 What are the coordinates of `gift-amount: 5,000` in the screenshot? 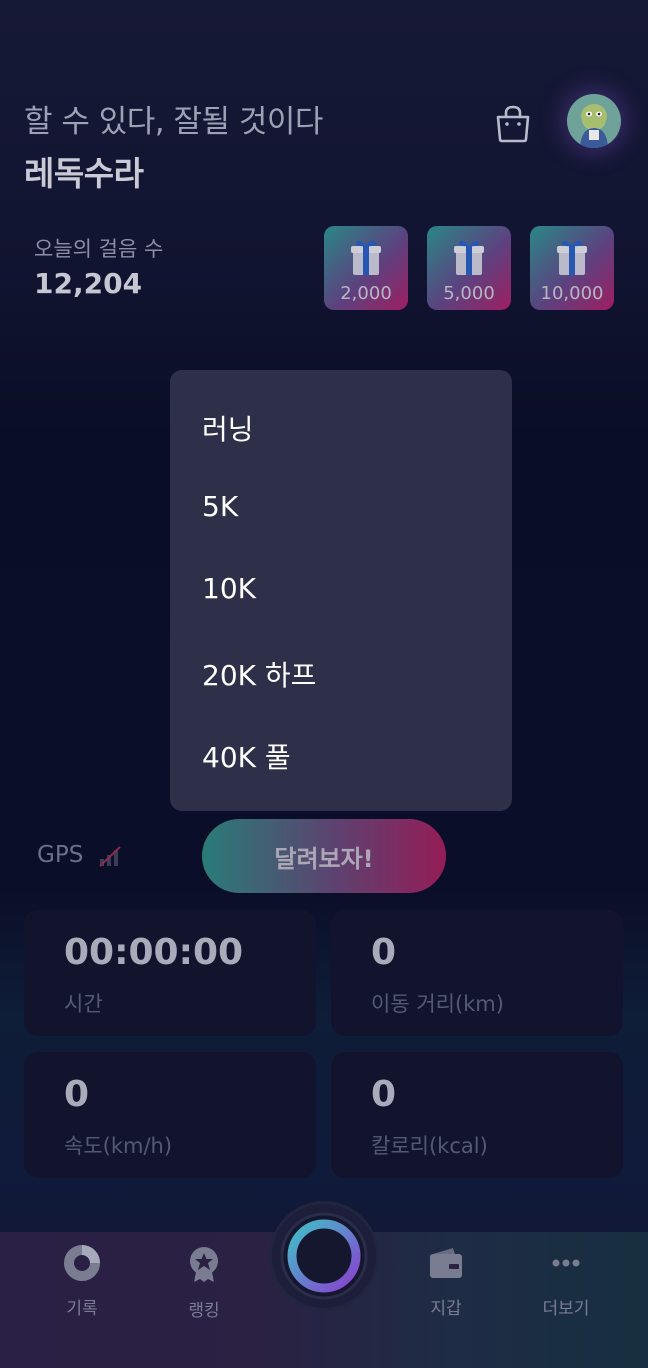 It's located at (469, 293).